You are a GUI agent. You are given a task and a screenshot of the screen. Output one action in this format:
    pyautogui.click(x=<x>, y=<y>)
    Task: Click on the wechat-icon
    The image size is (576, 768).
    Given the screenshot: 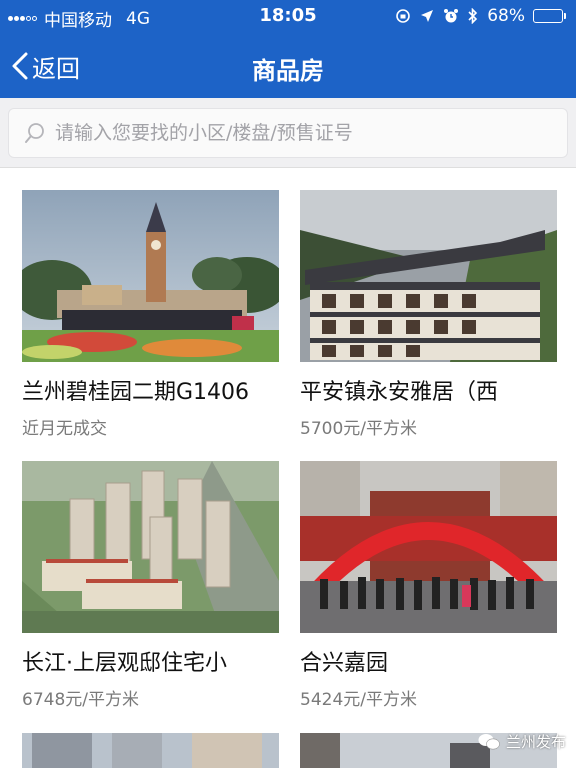 What is the action you would take?
    pyautogui.click(x=489, y=741)
    